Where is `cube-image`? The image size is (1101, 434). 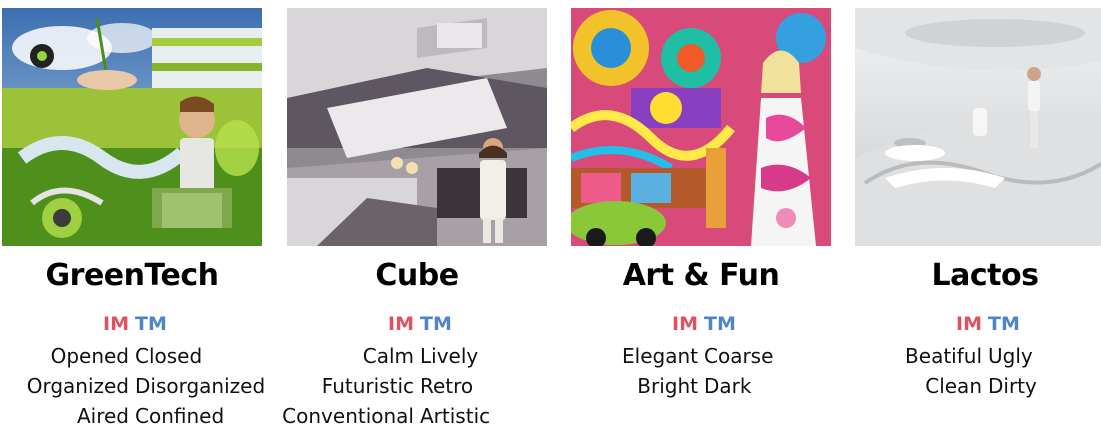
cube-image is located at coordinates (417, 127).